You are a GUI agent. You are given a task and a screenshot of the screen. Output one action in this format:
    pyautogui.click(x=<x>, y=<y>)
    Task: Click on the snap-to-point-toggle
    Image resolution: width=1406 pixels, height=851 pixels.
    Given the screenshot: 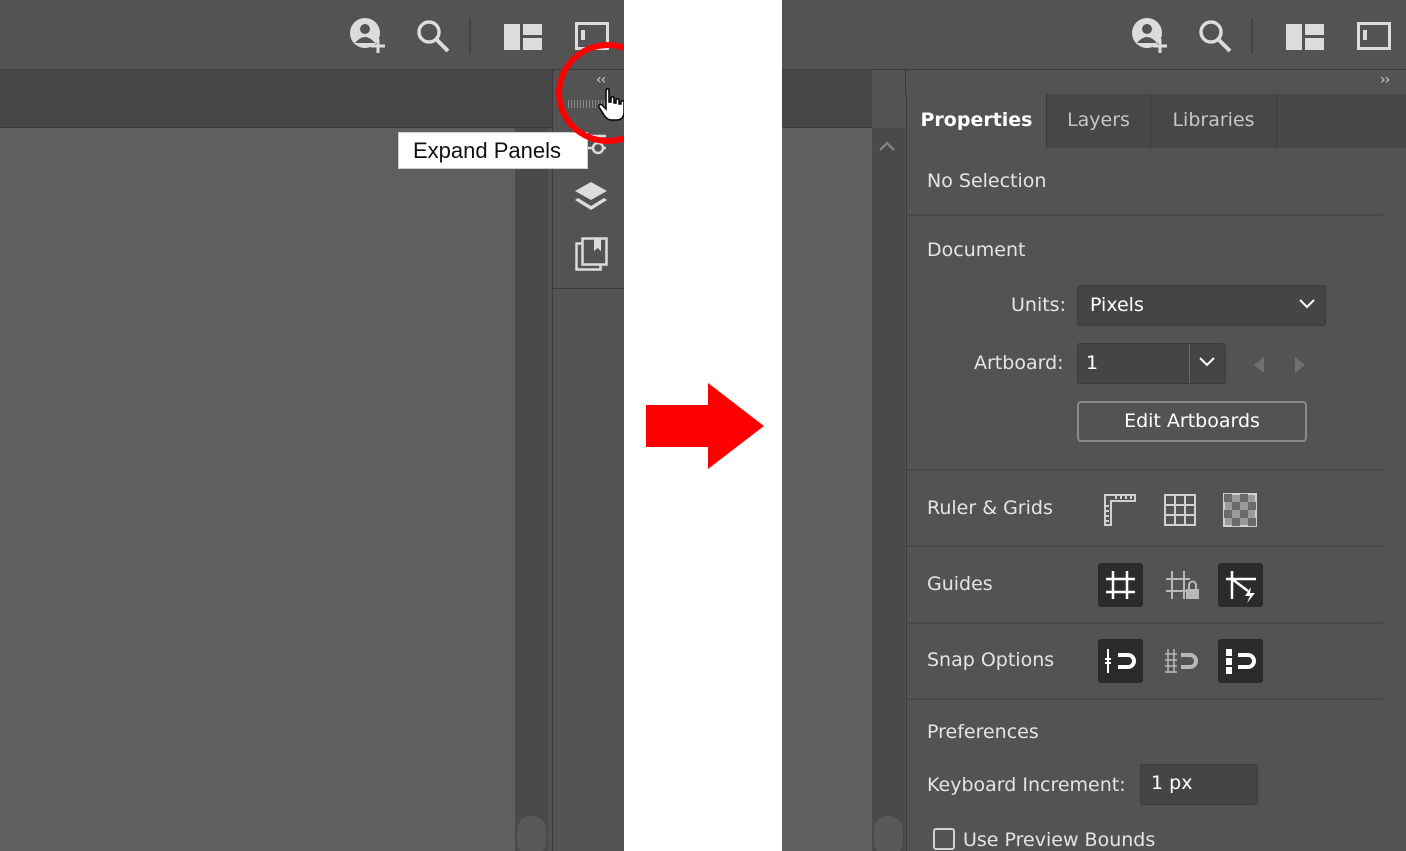 What is the action you would take?
    pyautogui.click(x=1120, y=661)
    